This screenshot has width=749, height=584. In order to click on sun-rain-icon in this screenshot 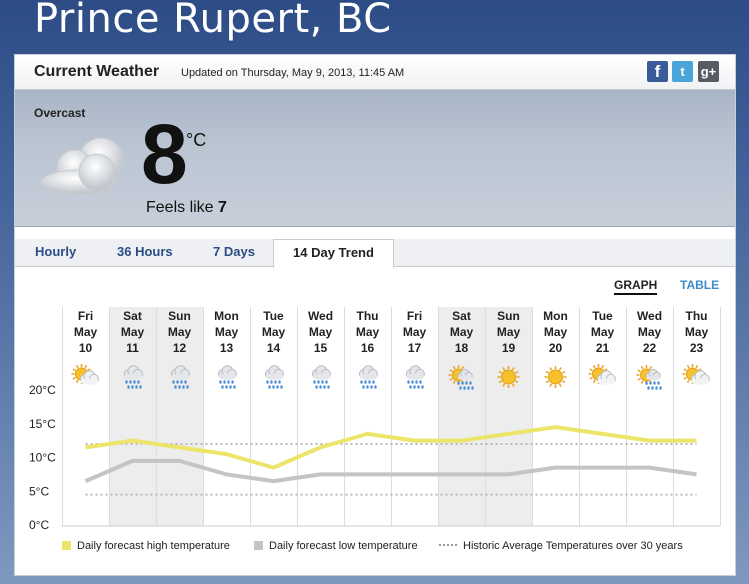, I will do `click(649, 377)`.